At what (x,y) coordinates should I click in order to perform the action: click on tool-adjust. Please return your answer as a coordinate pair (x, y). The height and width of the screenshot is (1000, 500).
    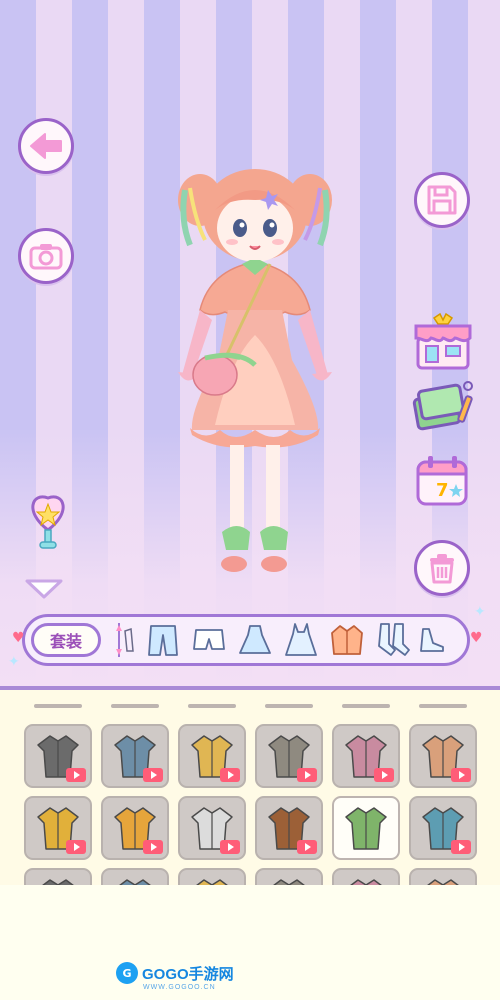
    Looking at the image, I should click on (124, 640).